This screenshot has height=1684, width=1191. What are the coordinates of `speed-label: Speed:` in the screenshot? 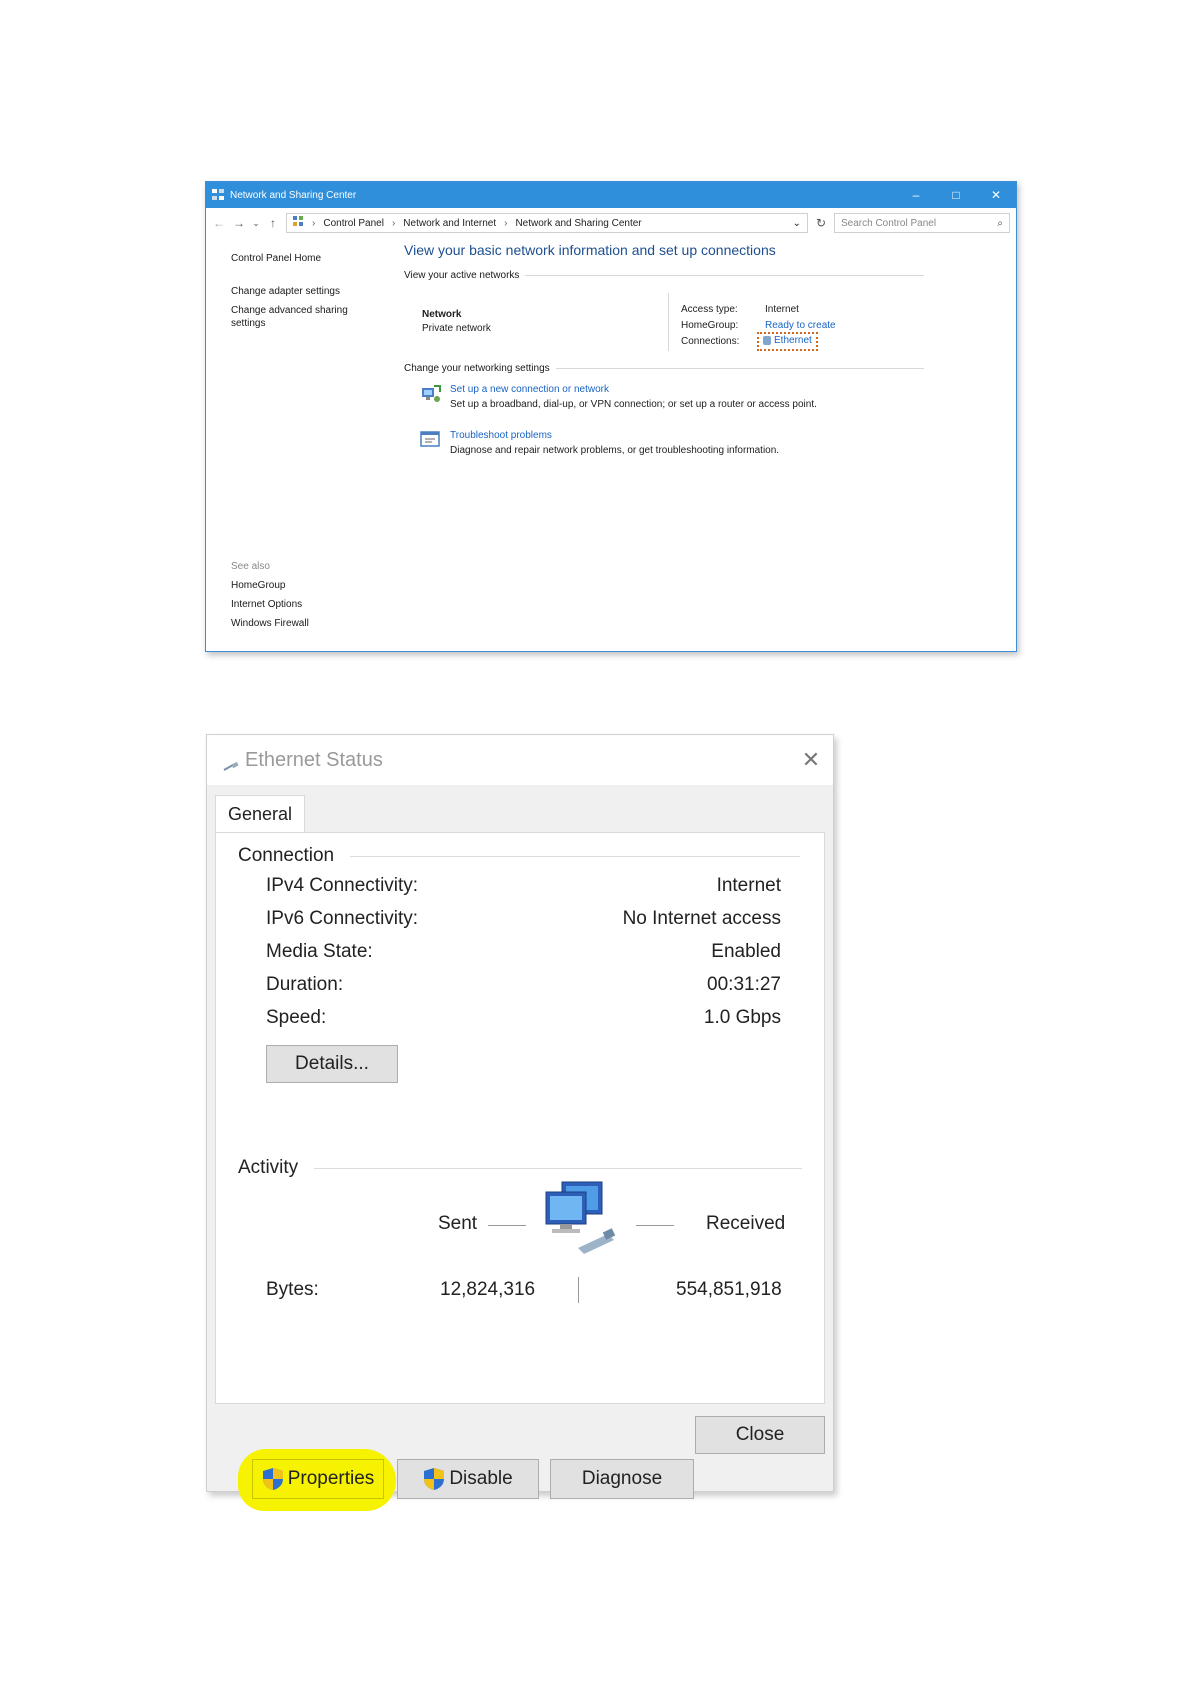 It's located at (296, 1017).